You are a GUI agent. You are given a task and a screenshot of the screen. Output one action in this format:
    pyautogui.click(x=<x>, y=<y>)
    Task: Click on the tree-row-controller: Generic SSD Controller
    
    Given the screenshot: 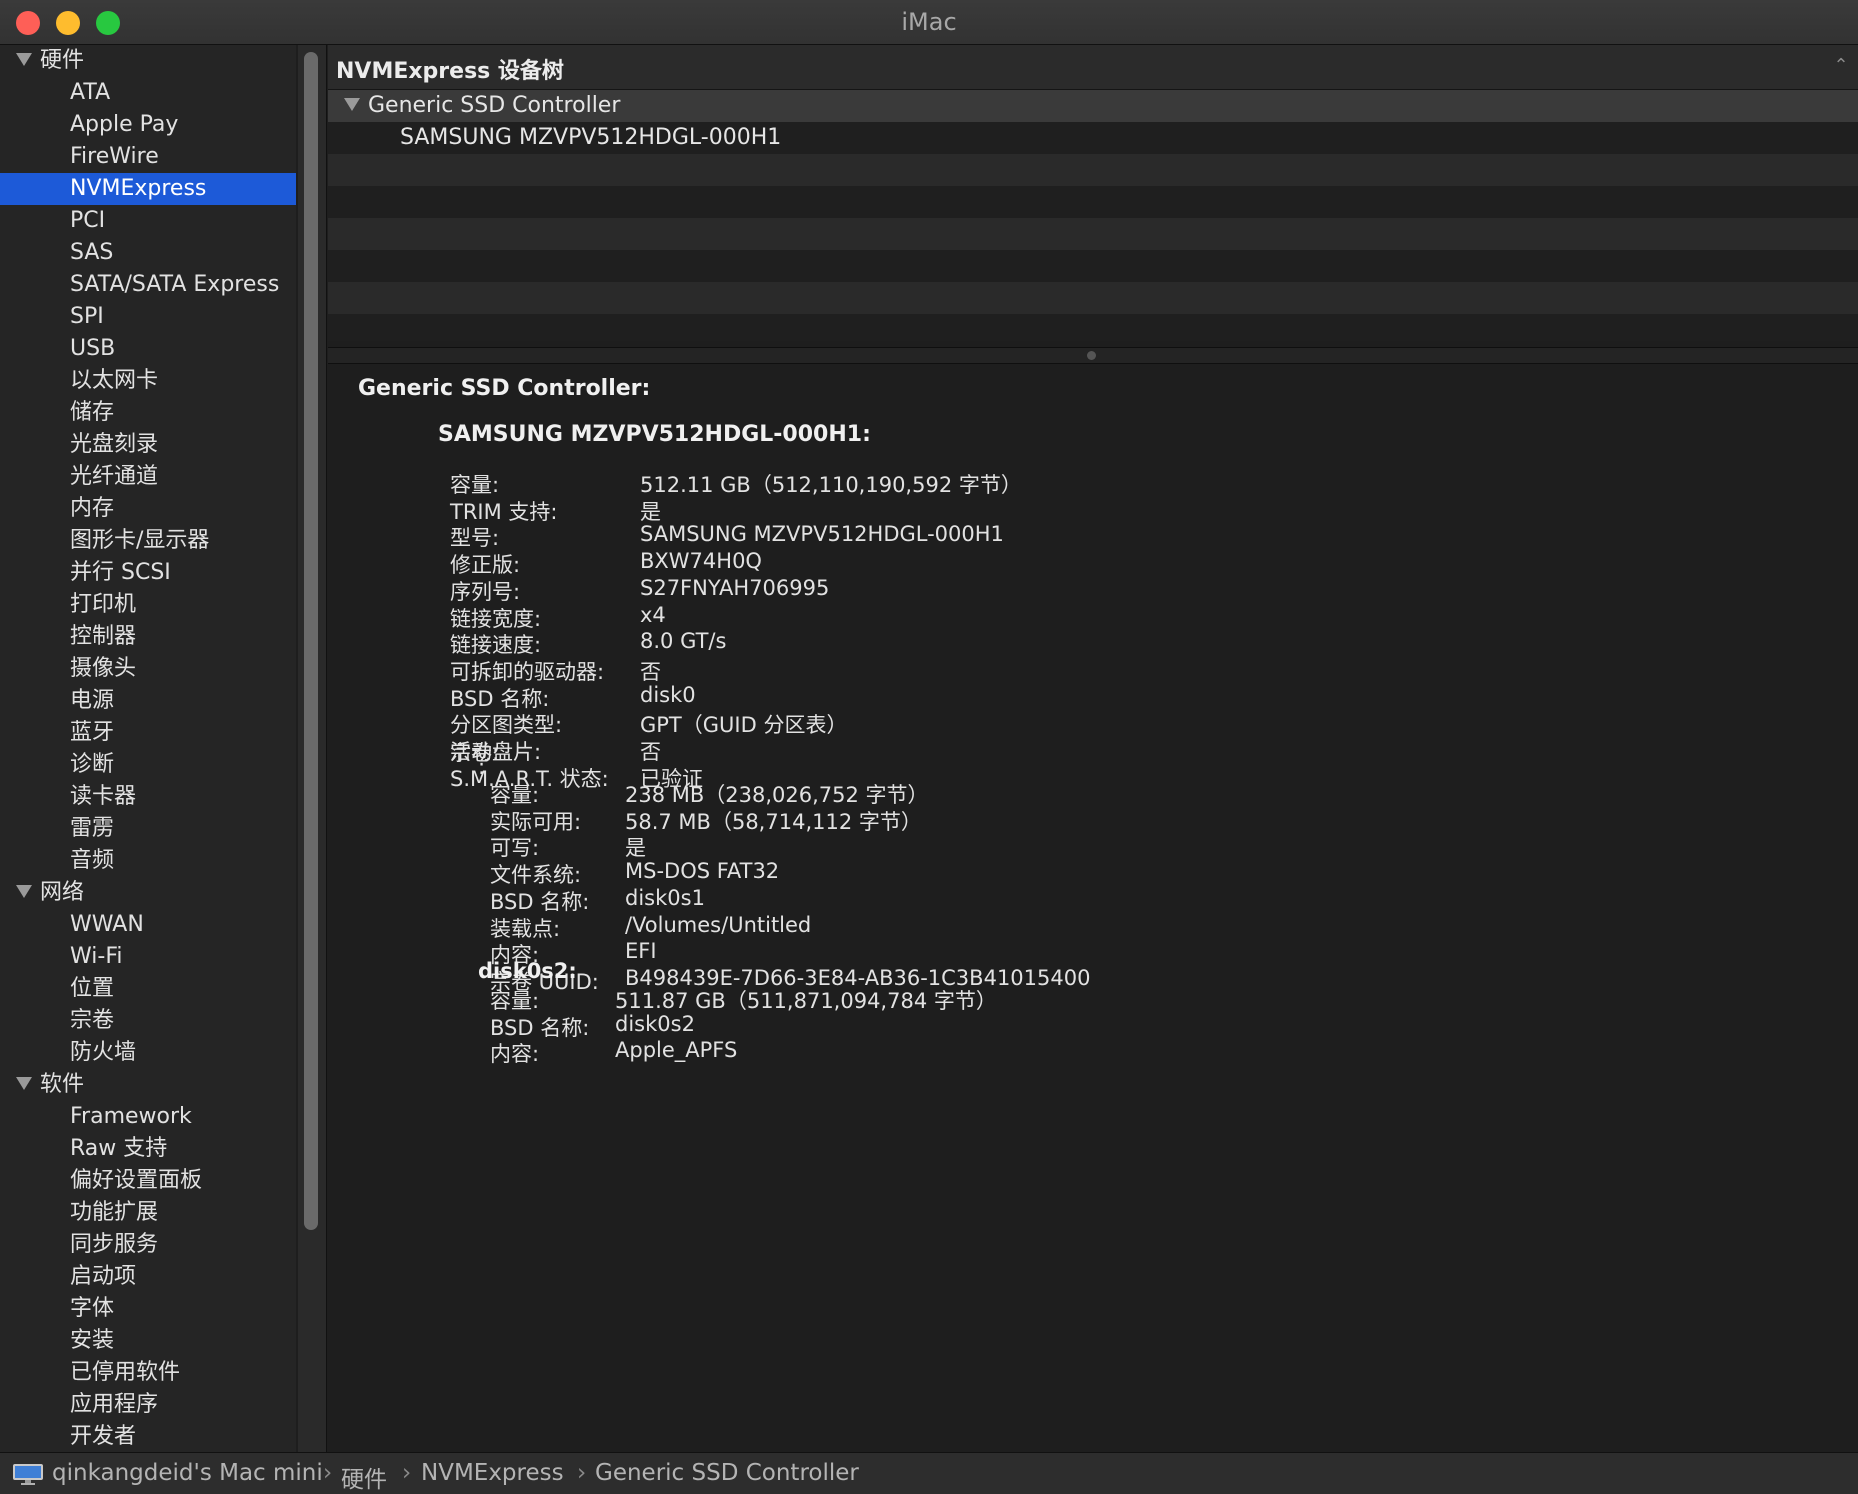 What is the action you would take?
    pyautogui.click(x=1093, y=106)
    